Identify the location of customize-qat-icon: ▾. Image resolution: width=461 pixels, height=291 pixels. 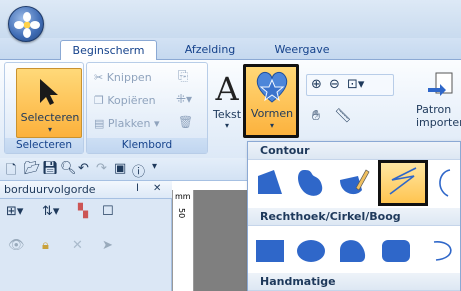
(154, 166).